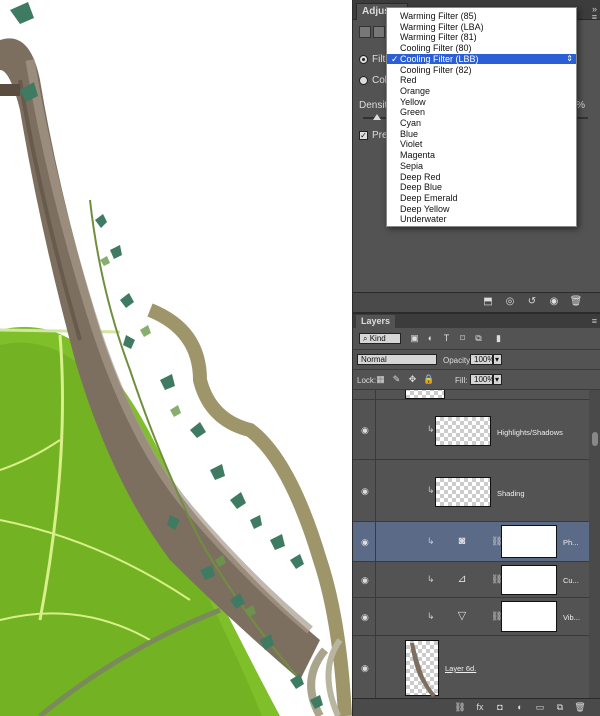 This screenshot has width=600, height=716. I want to click on panel-menu-icon: ≡, so click(594, 17).